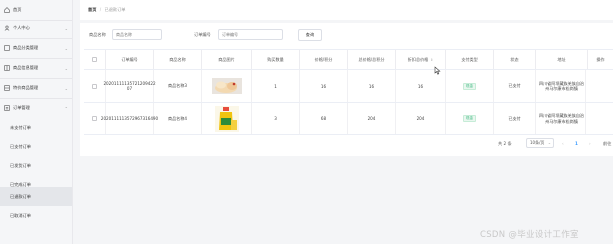 The image size is (613, 244). Describe the element at coordinates (324, 118) in the screenshot. I see `cell-price: 68` at that location.